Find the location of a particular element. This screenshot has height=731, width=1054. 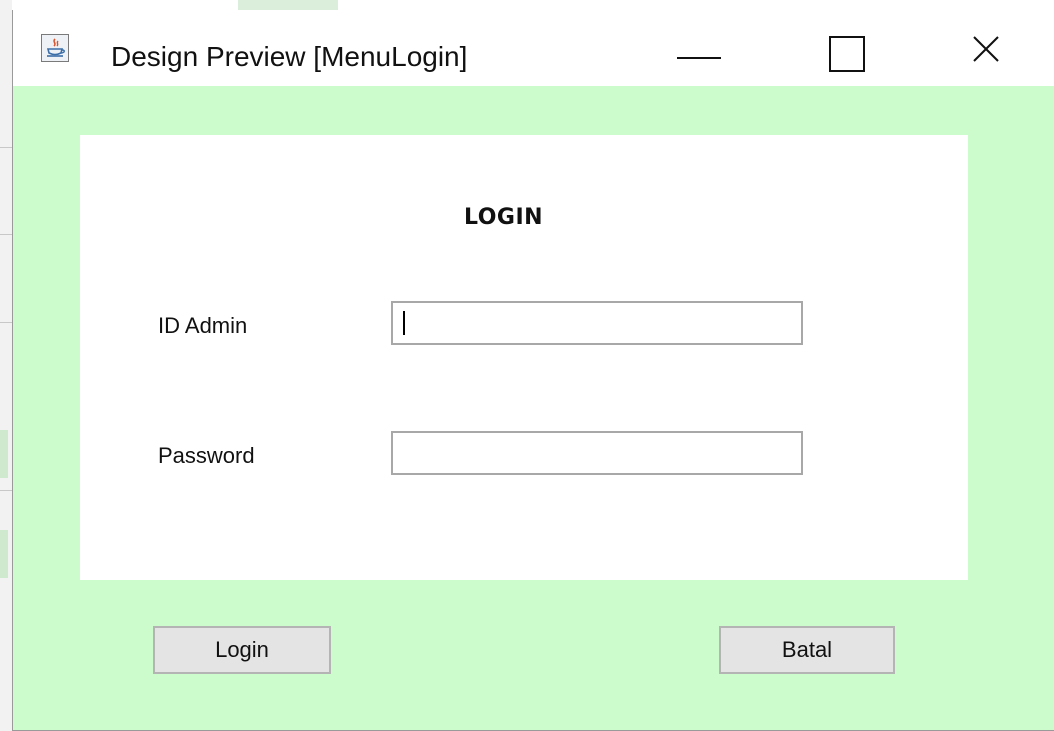

login-button: Login is located at coordinates (242, 650).